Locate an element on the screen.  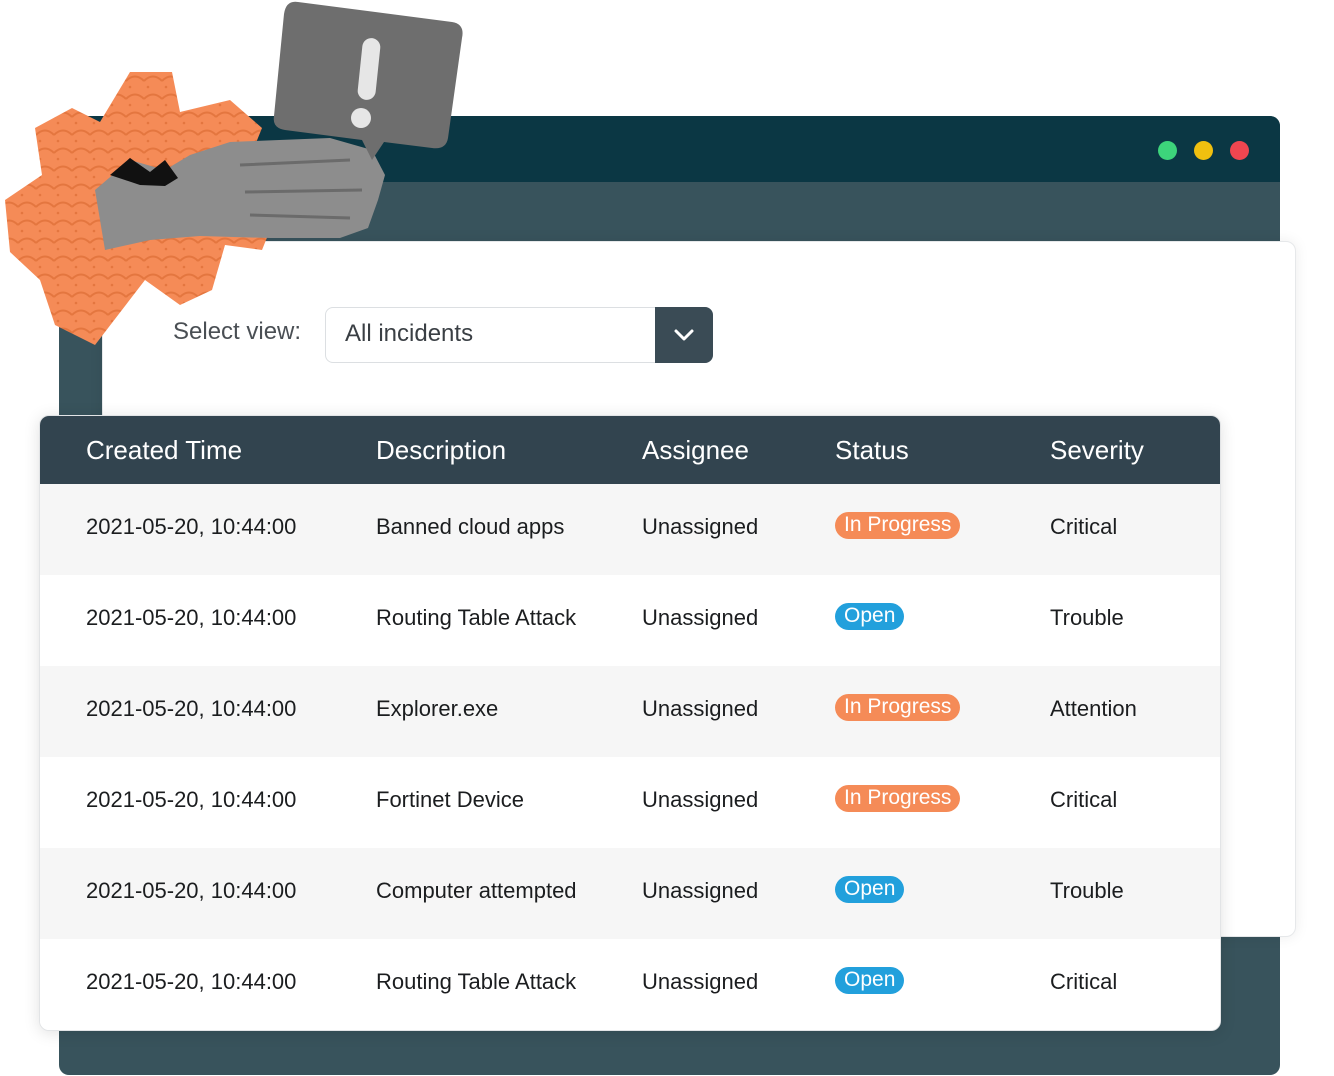
cell-description: Computer attempted is located at coordinates (476, 890).